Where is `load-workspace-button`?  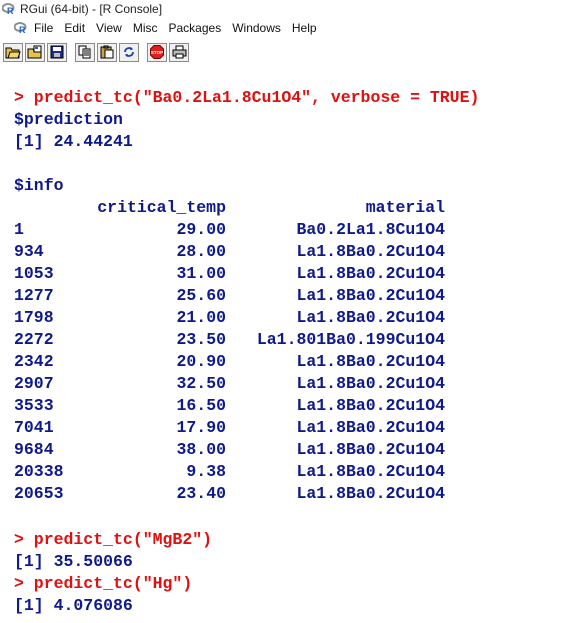
load-workspace-button is located at coordinates (35, 52).